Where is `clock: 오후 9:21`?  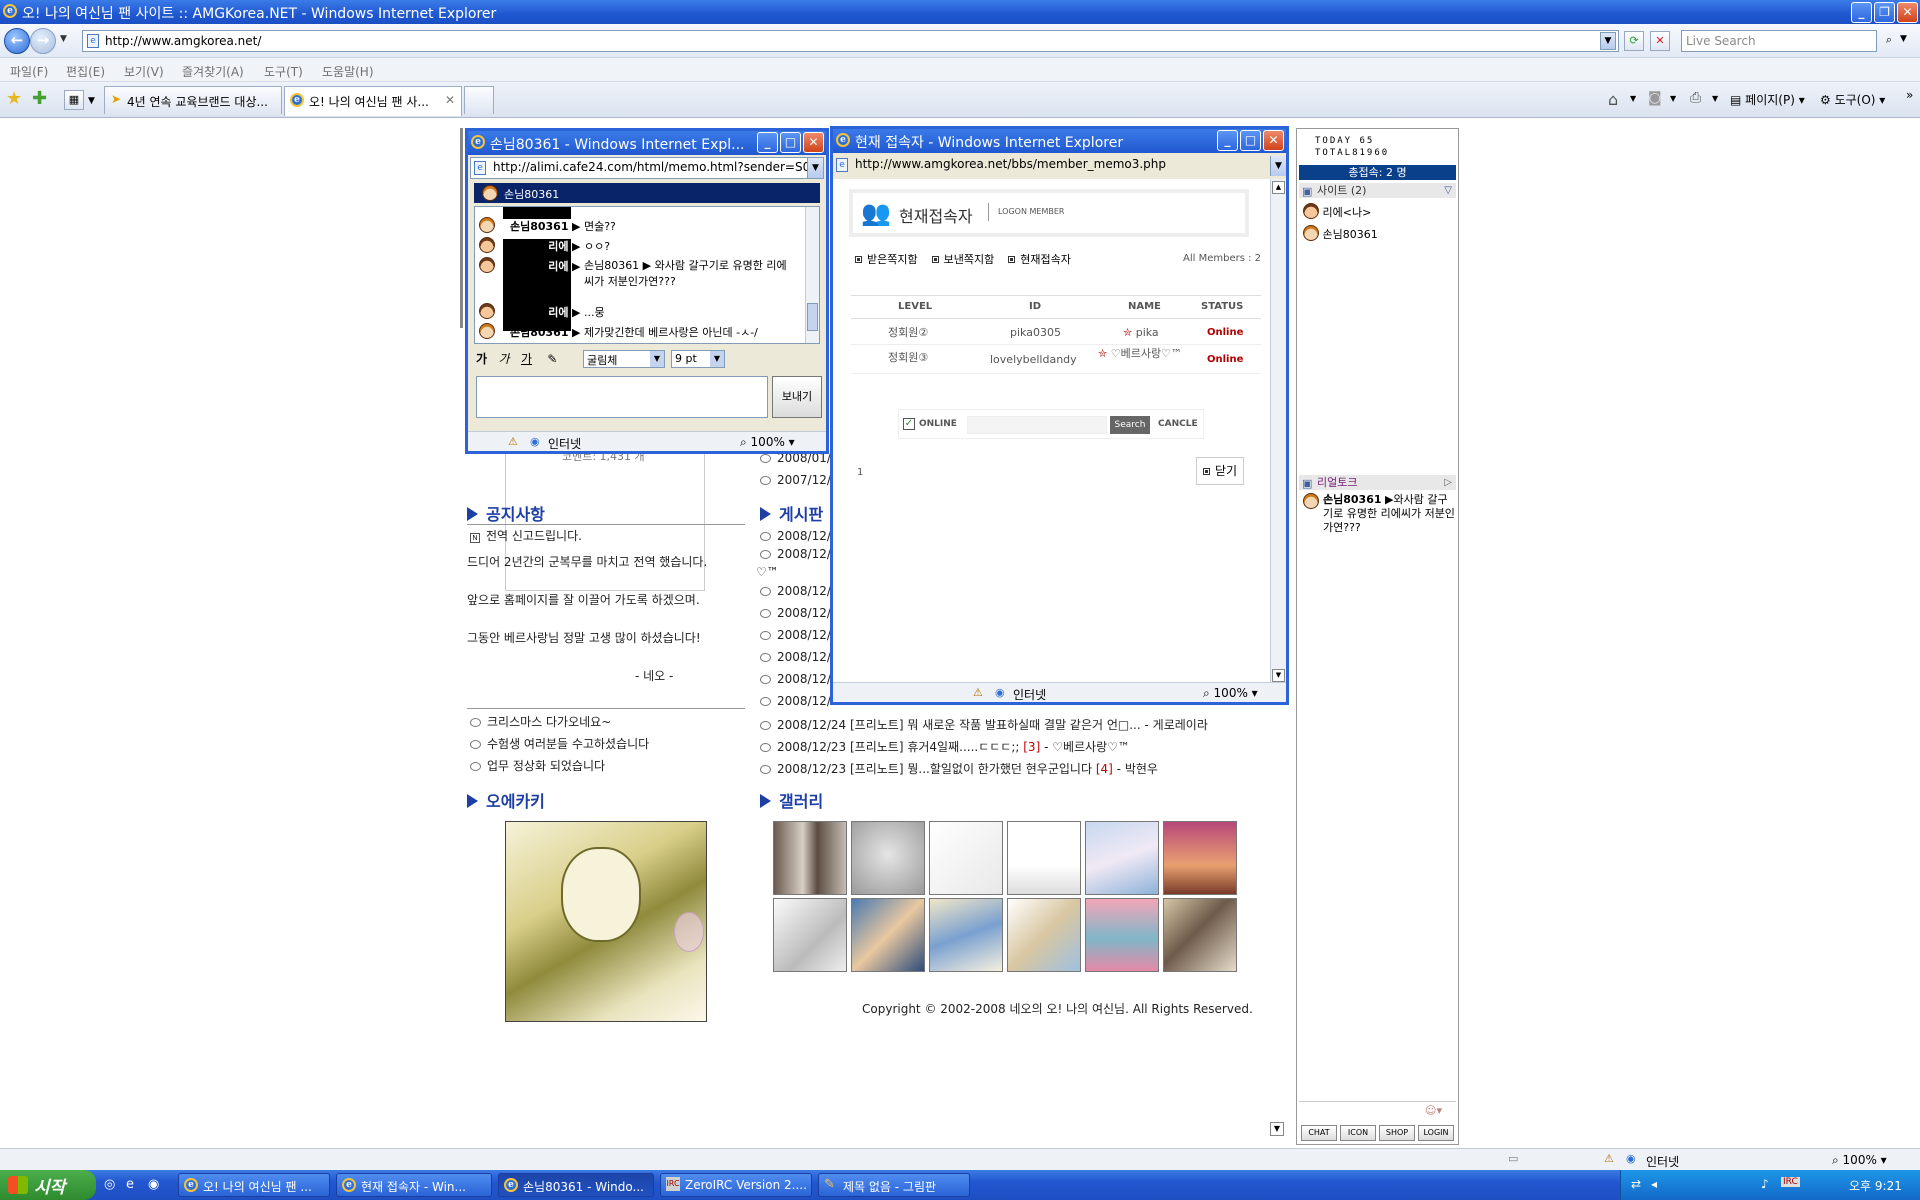 clock: 오후 9:21 is located at coordinates (1875, 1185).